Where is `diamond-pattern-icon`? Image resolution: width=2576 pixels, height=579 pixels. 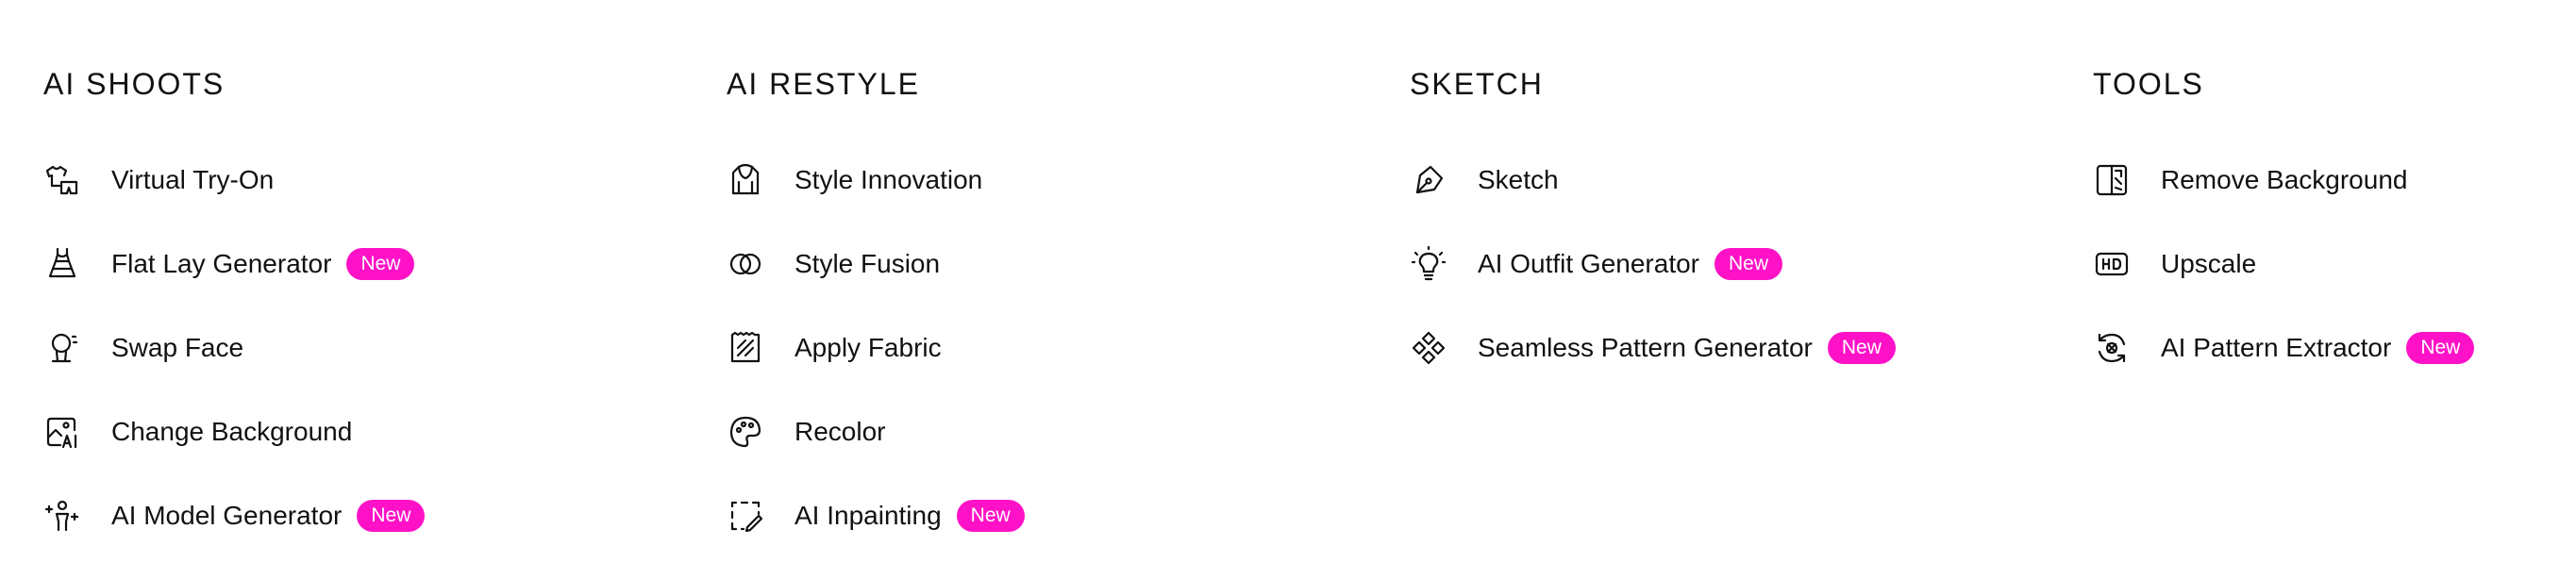
diamond-pattern-icon is located at coordinates (1428, 348).